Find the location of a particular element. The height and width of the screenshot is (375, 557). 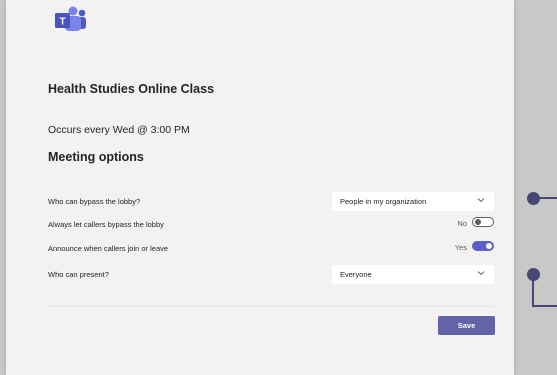

presenters-dropdown: Everyone is located at coordinates (413, 274).